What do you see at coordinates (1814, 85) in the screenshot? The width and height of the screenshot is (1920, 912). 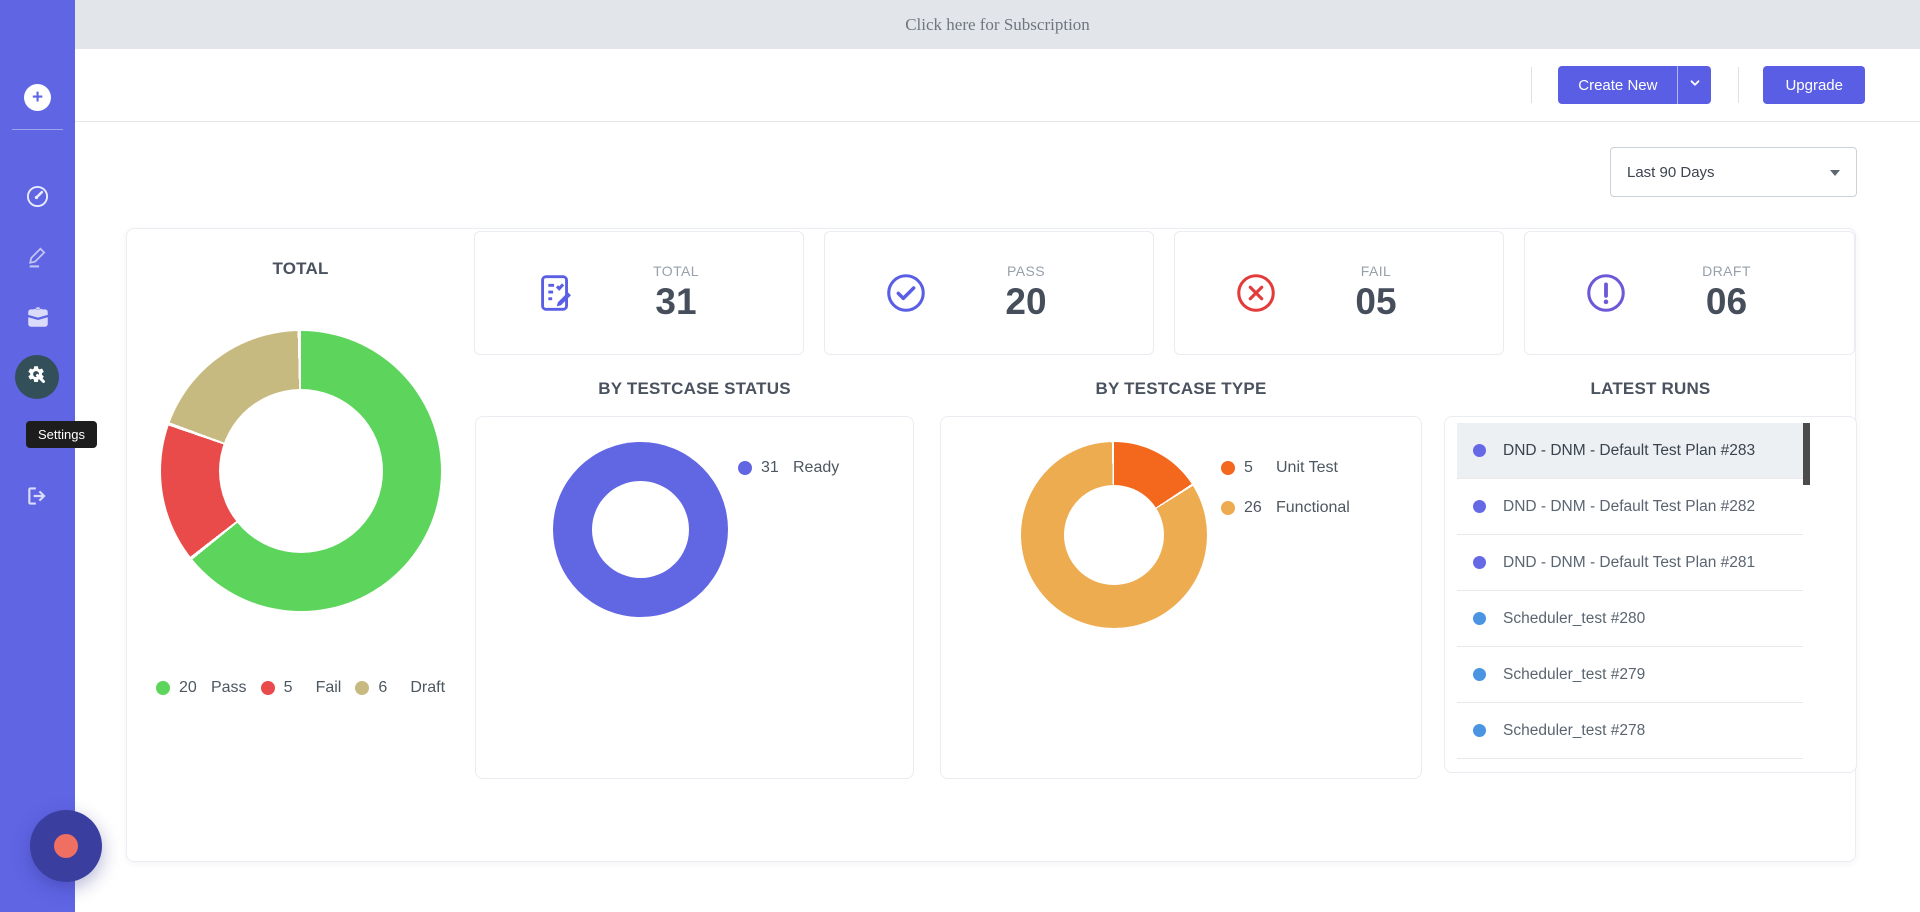 I see `upgrade-button: Upgrade` at bounding box center [1814, 85].